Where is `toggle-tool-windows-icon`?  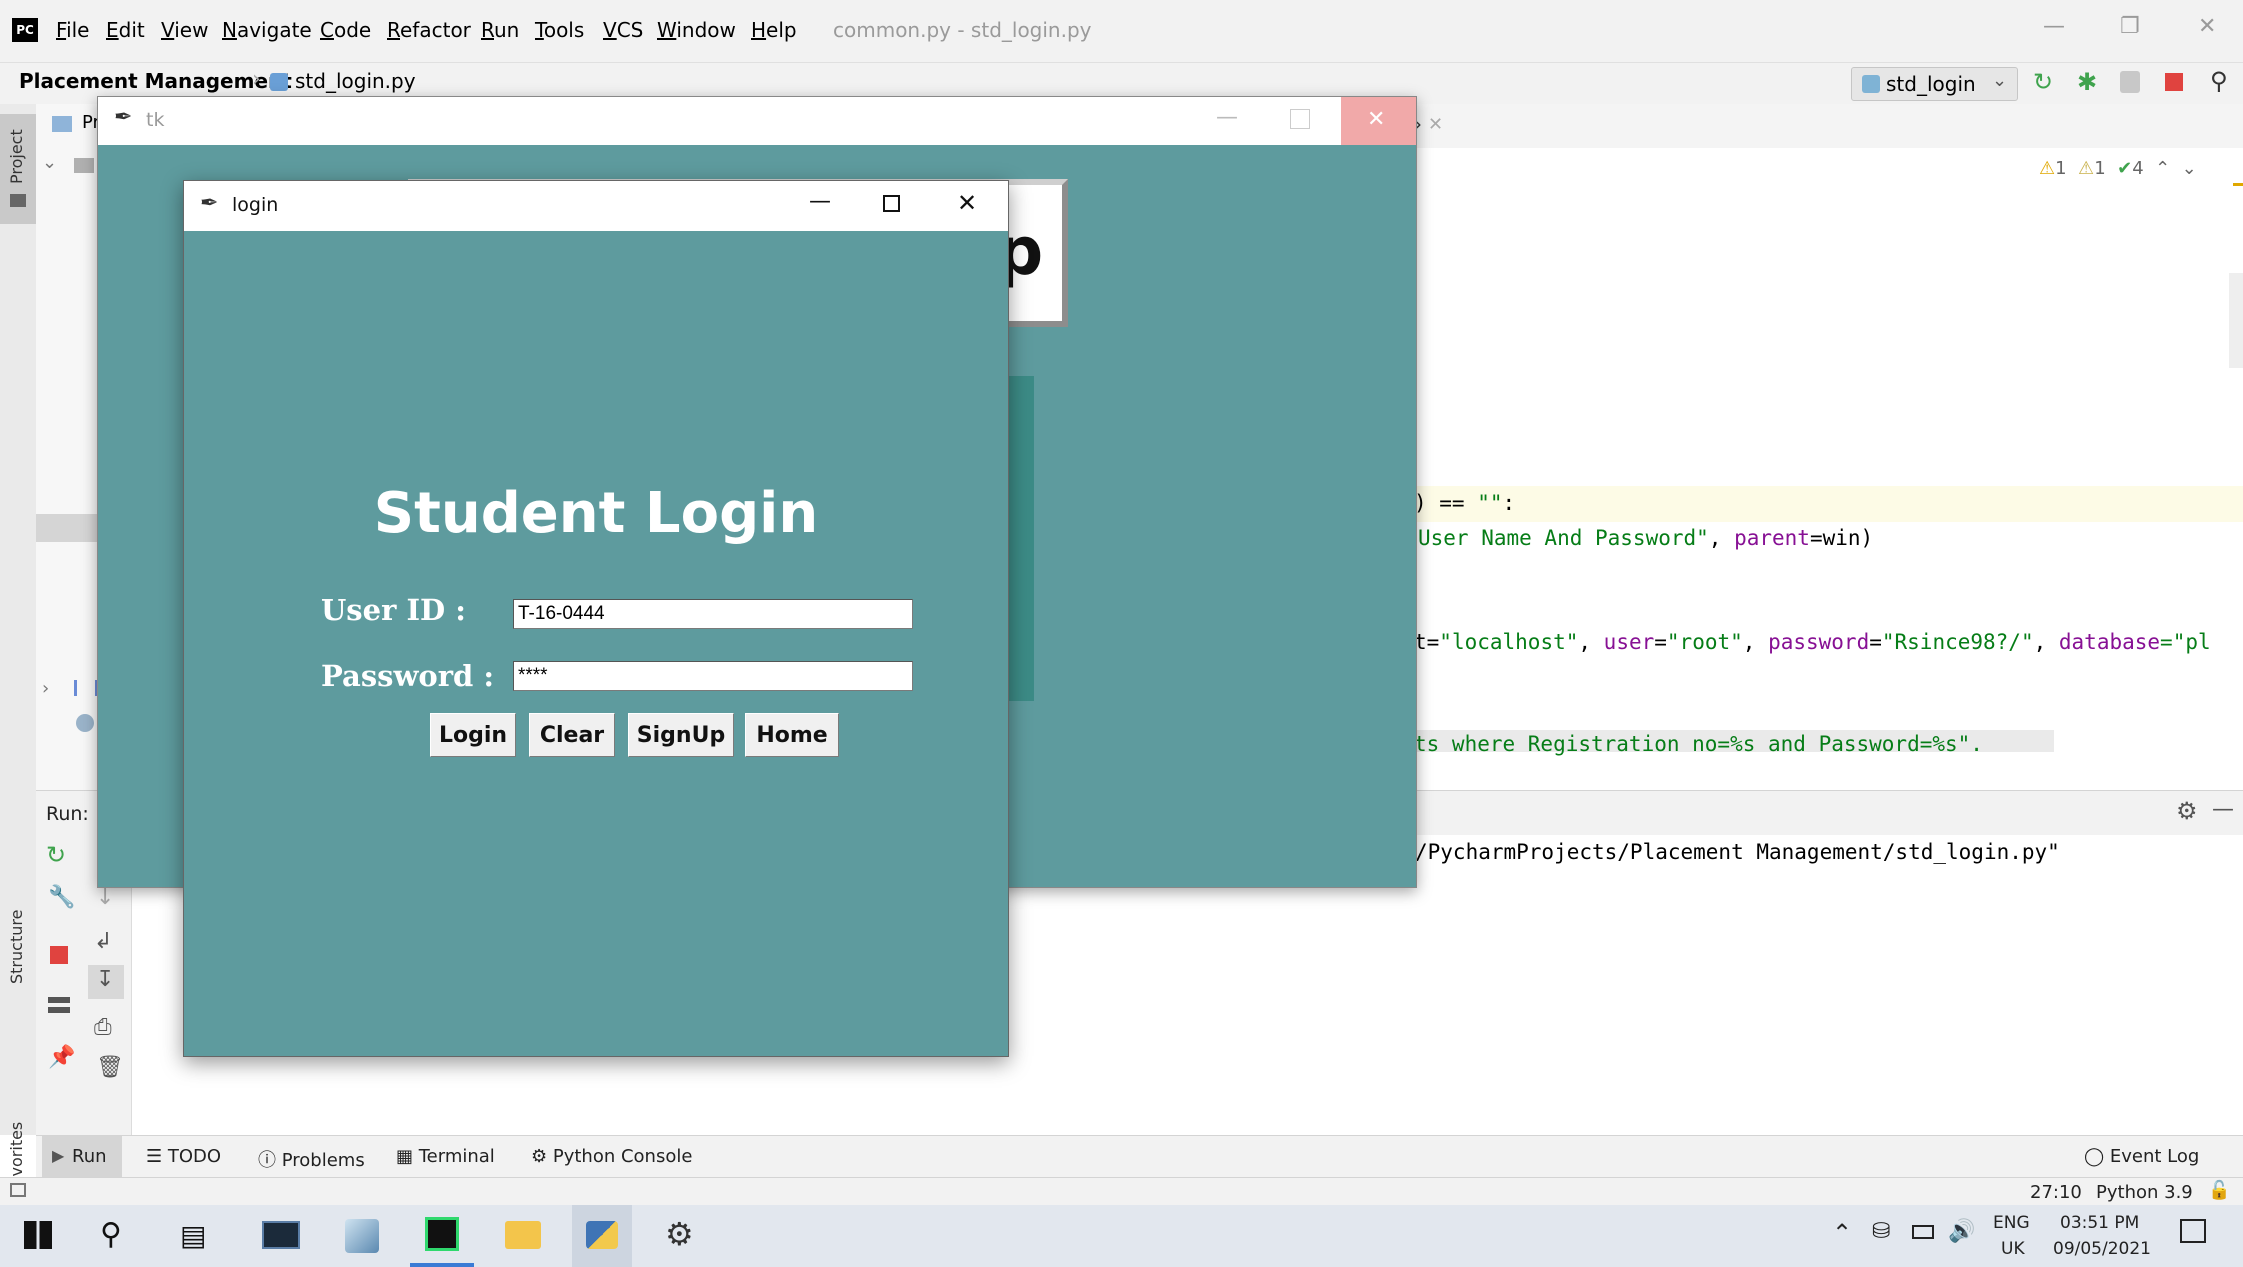 toggle-tool-windows-icon is located at coordinates (18, 1190).